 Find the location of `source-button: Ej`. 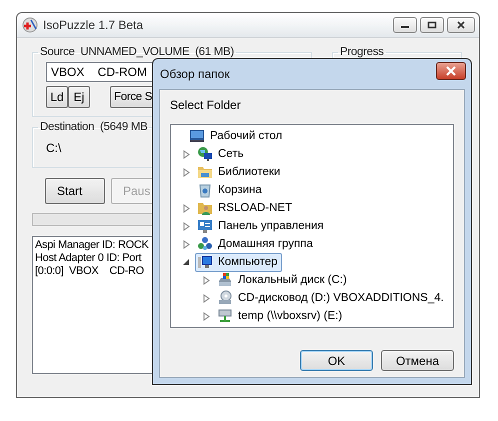

source-button: Ej is located at coordinates (79, 97).